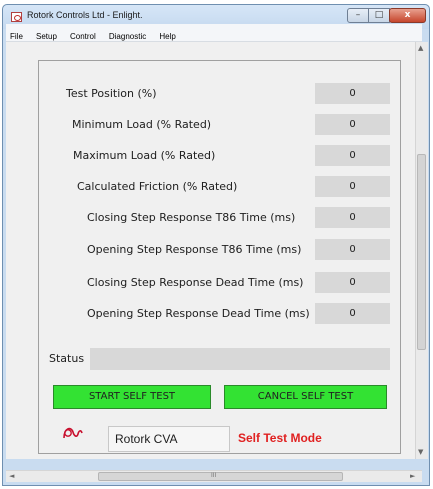  Describe the element at coordinates (167, 35) in the screenshot. I see `menu-help: Help` at that location.